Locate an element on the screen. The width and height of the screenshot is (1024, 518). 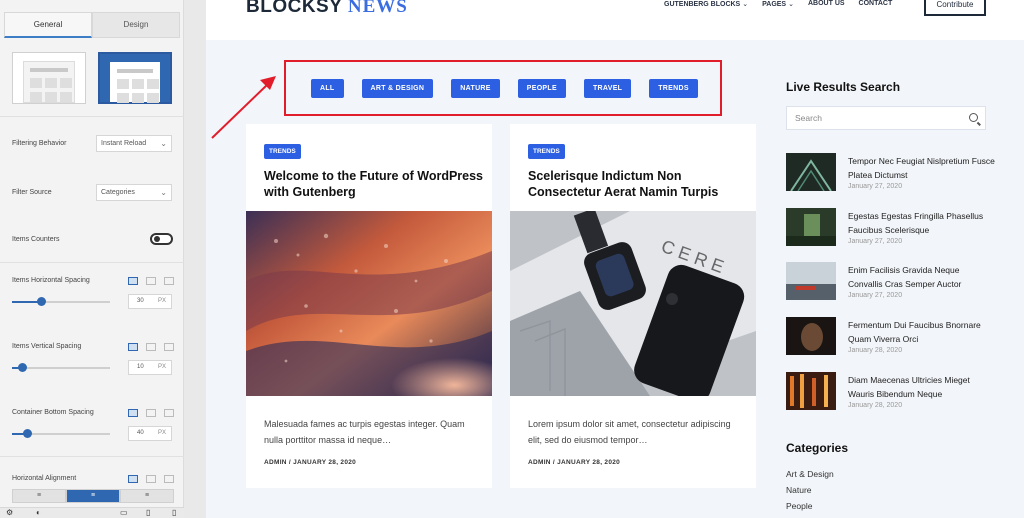
logo-main: BLOCKSY is located at coordinates (294, 8).